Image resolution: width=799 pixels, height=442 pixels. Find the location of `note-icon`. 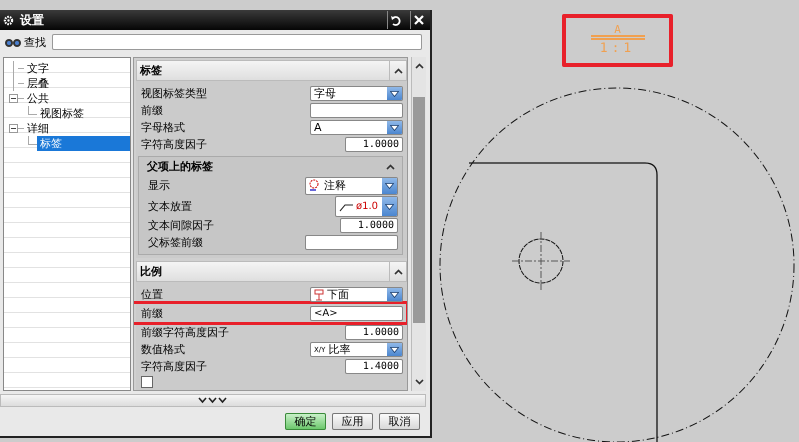

note-icon is located at coordinates (315, 185).